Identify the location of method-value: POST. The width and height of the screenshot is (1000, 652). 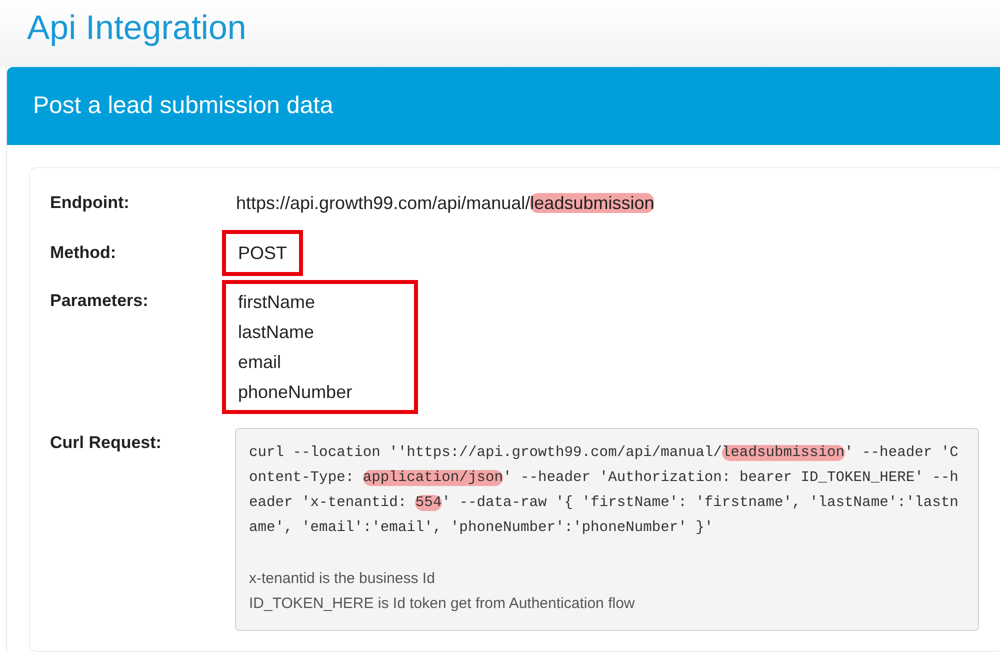
(263, 253).